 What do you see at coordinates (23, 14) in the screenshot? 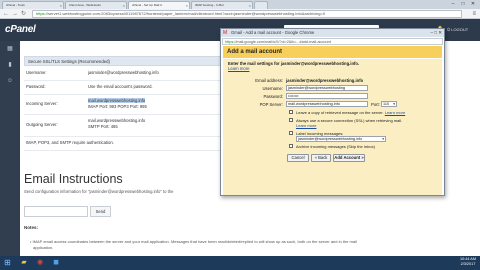
I see `reload-icon: ↻` at bounding box center [23, 14].